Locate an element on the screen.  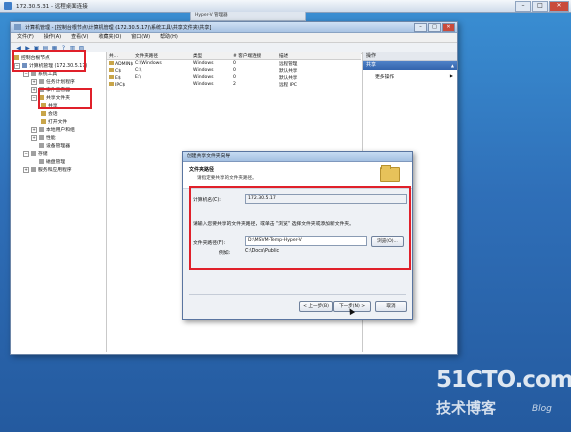
remote-desktop-icon is located at coordinates (8, 6).